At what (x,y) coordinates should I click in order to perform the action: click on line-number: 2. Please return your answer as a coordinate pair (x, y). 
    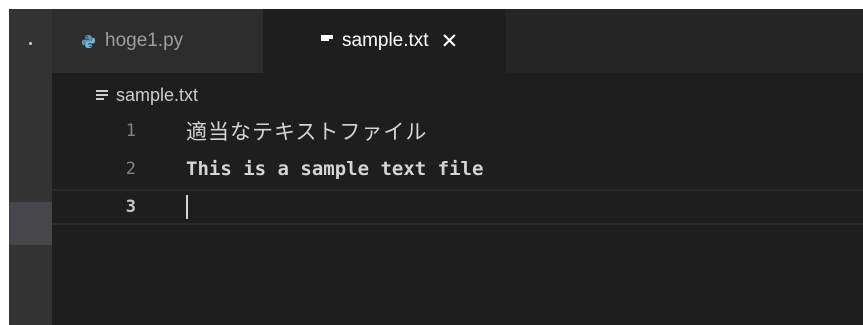
    Looking at the image, I should click on (130, 169).